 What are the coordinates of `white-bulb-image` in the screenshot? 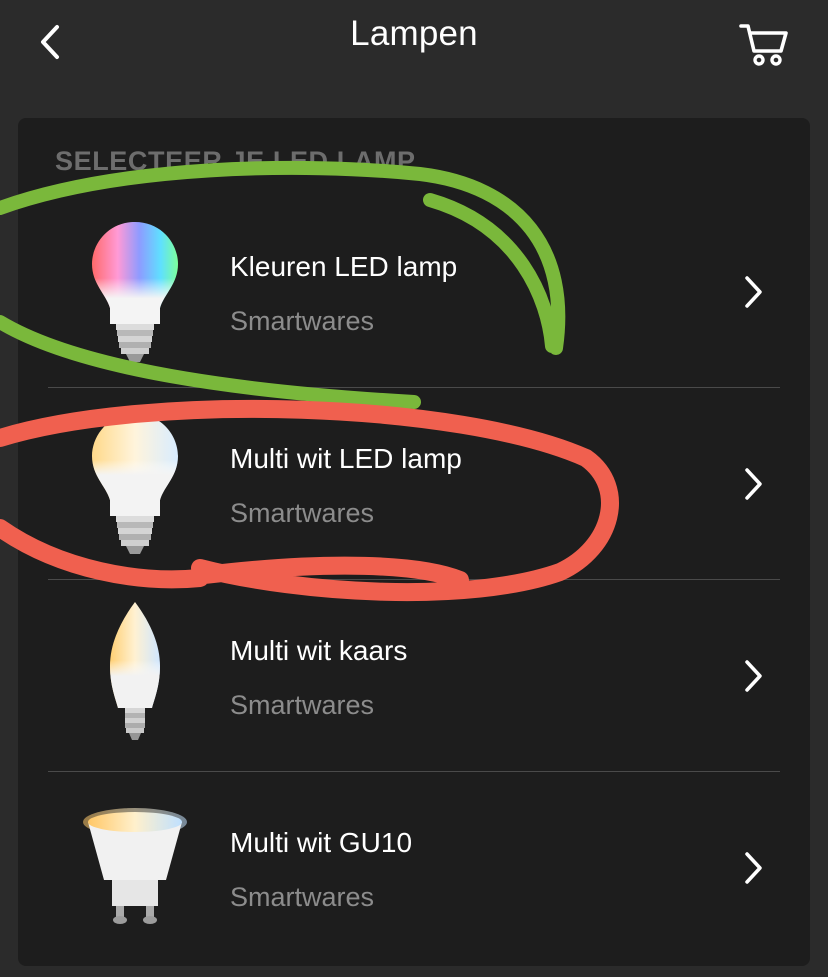 It's located at (135, 484).